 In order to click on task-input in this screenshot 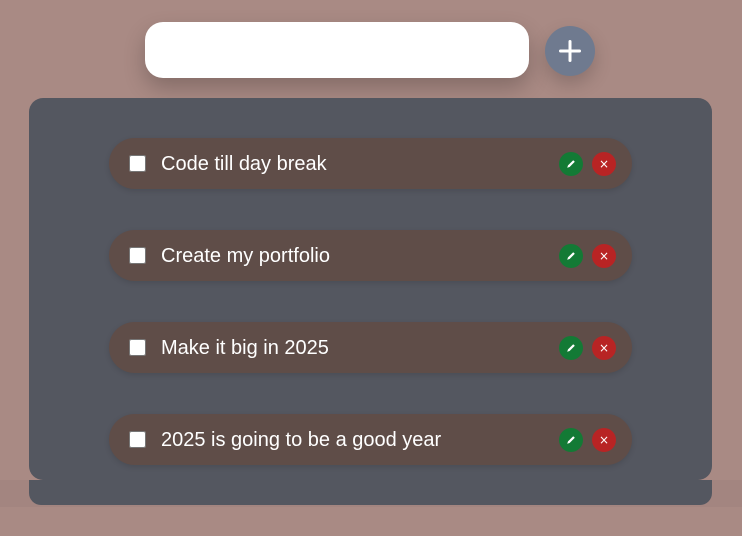, I will do `click(337, 50)`.